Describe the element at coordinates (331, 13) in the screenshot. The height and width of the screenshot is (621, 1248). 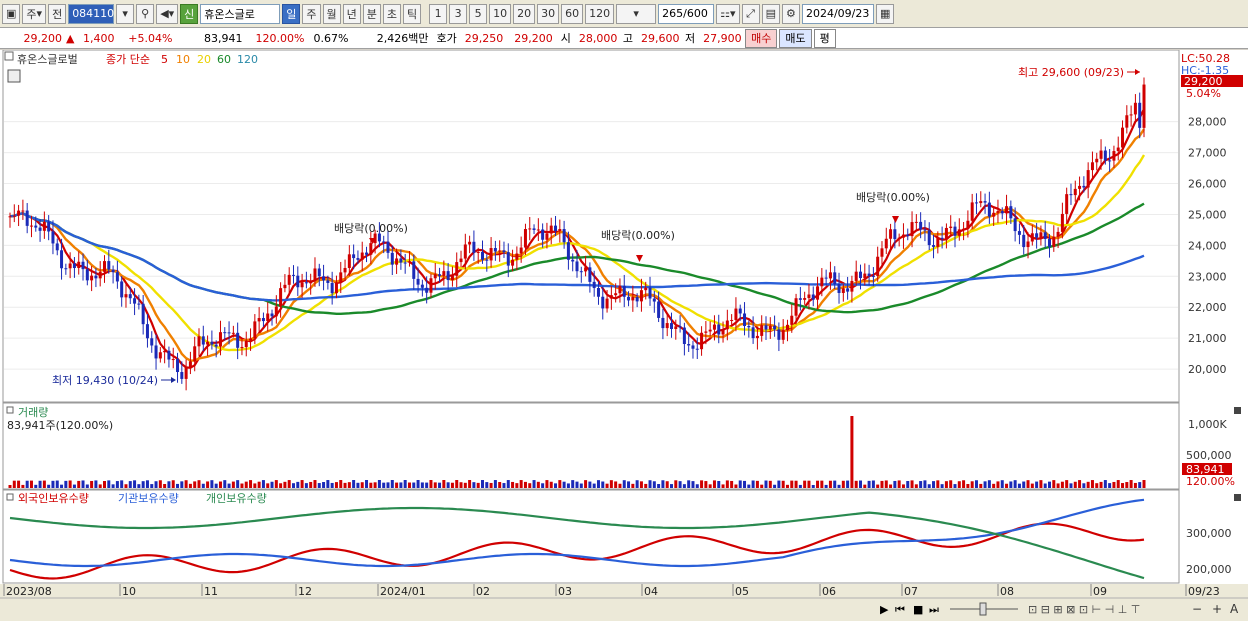
I see `period-month: 월` at that location.